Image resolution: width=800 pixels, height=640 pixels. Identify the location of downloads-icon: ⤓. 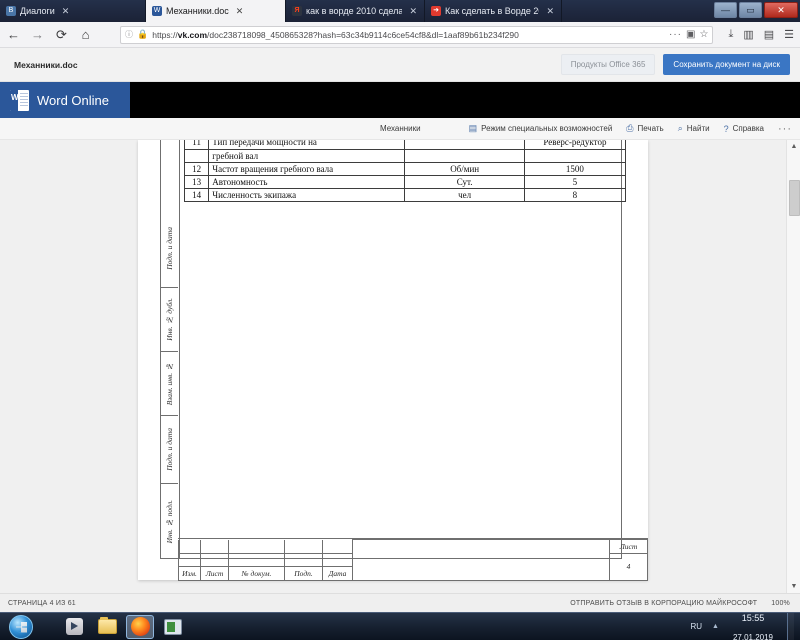
(730, 34).